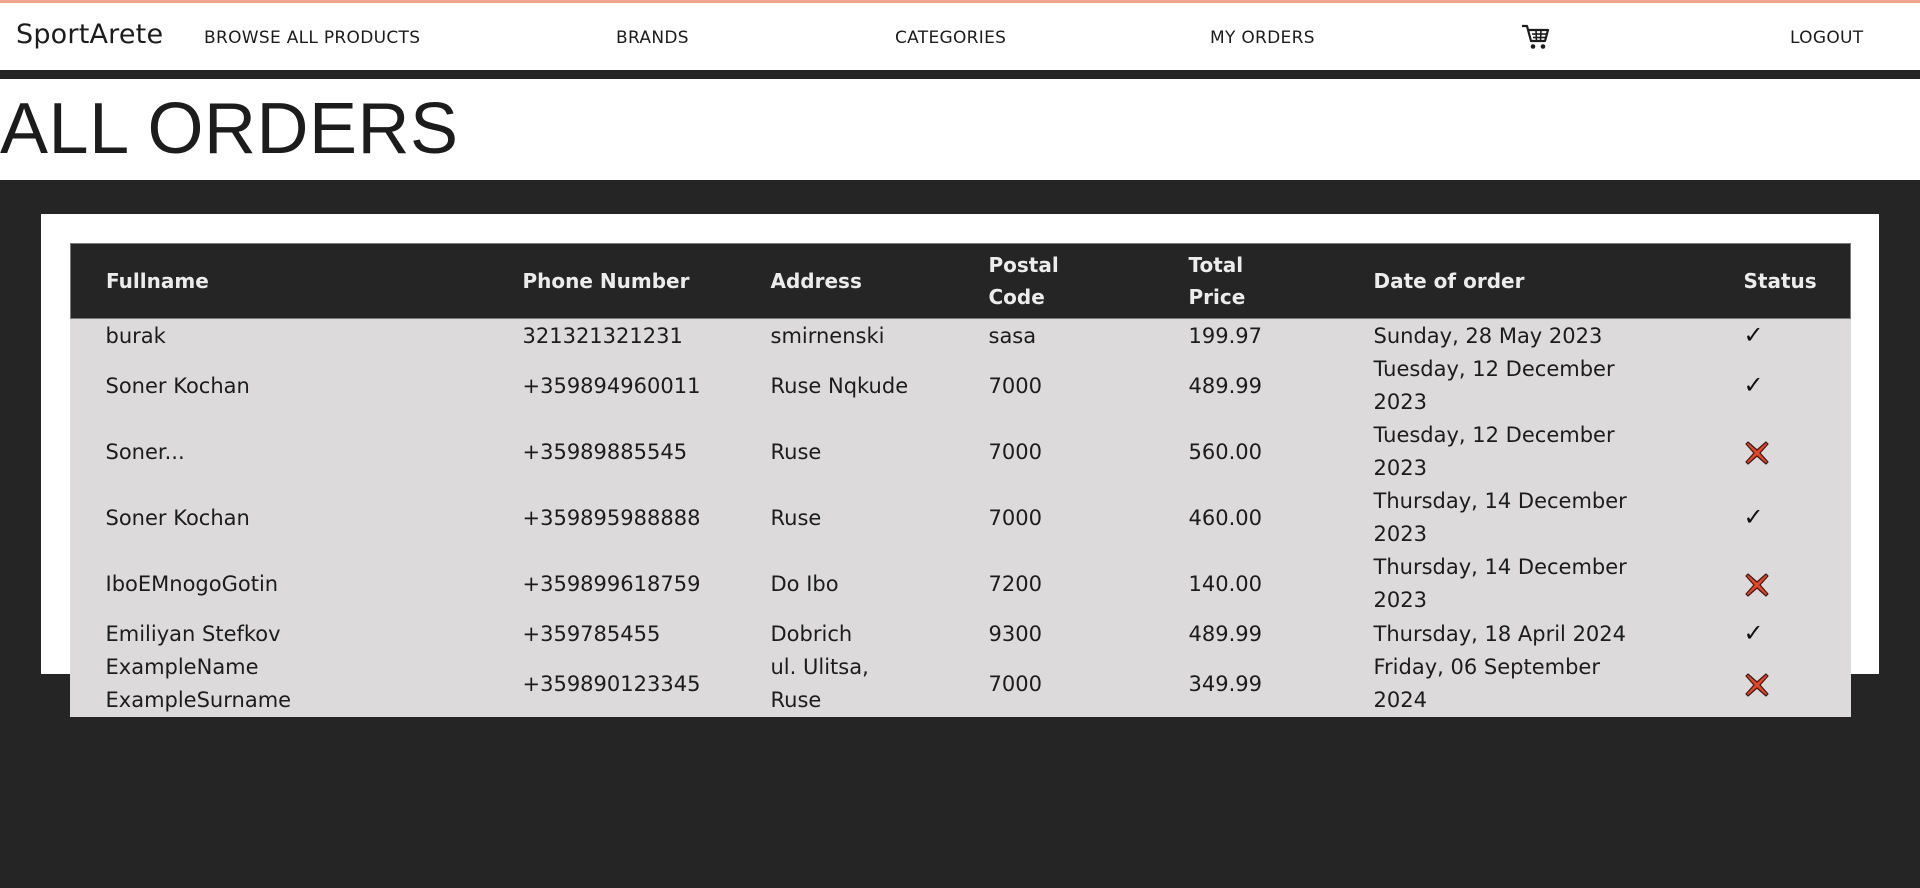  I want to click on cell-fullname: burak, so click(135, 335).